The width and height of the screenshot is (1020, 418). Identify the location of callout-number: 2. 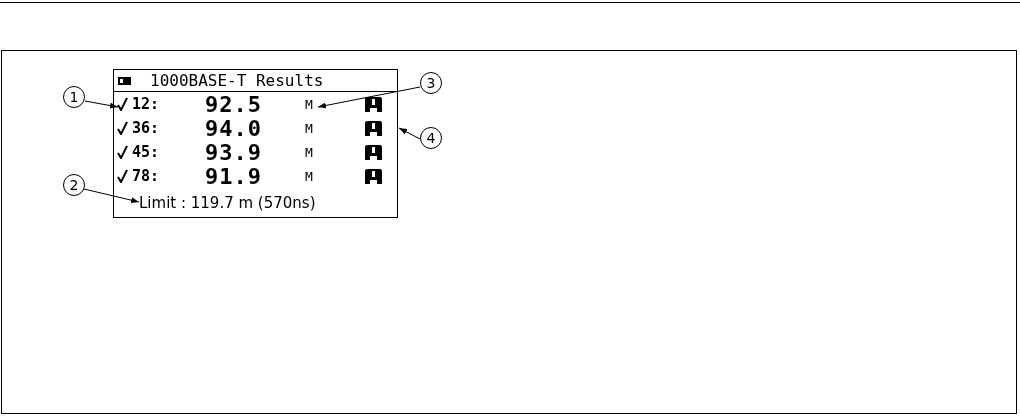
(74, 185).